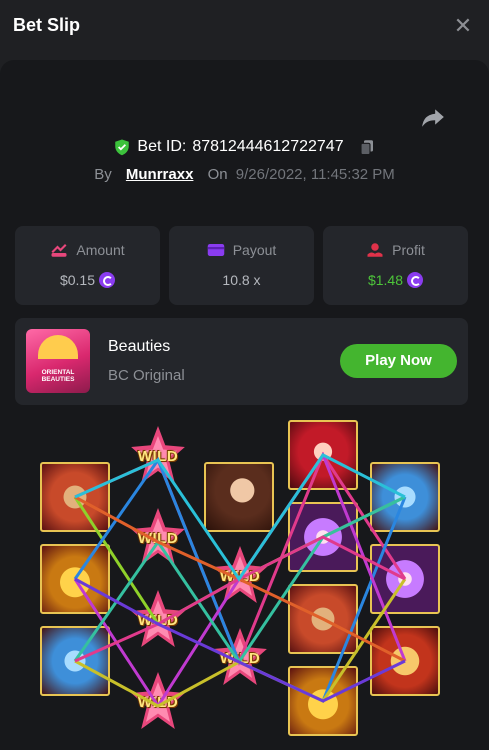  I want to click on bet-id-row: Bet ID: 87812444612722747, so click(244, 147).